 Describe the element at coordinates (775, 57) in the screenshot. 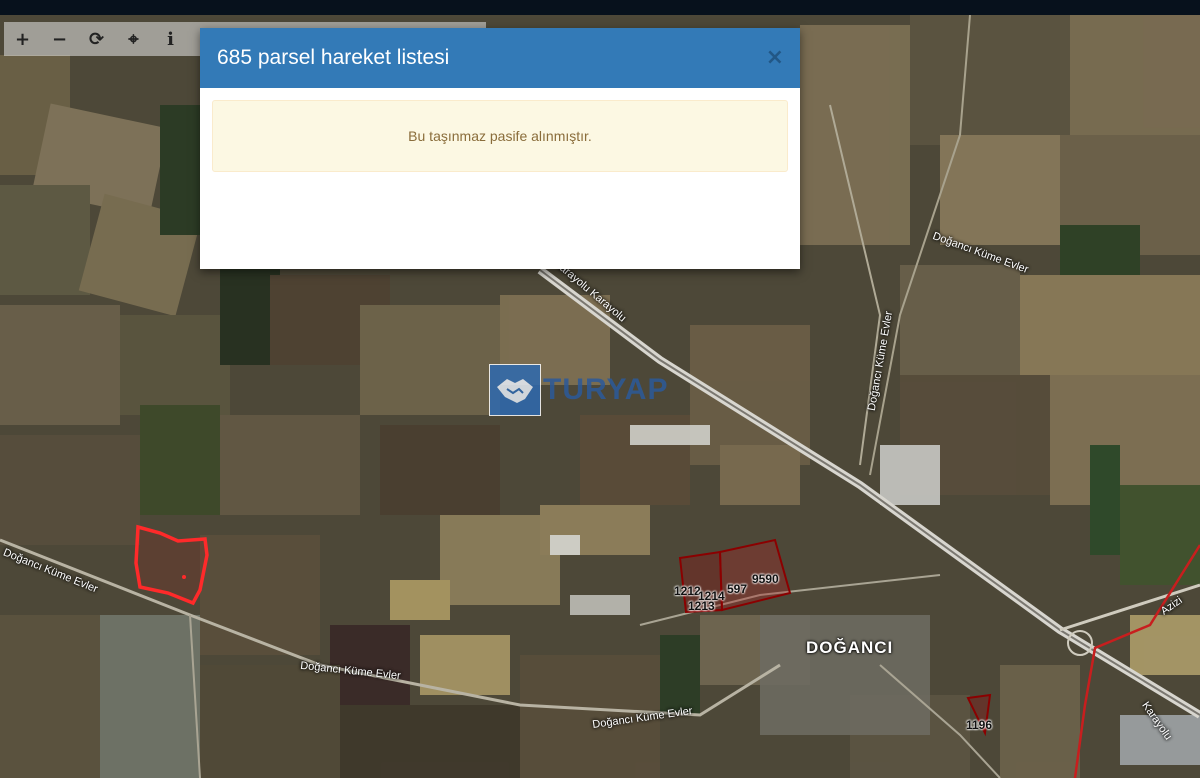

I see `close-icon: ×` at that location.